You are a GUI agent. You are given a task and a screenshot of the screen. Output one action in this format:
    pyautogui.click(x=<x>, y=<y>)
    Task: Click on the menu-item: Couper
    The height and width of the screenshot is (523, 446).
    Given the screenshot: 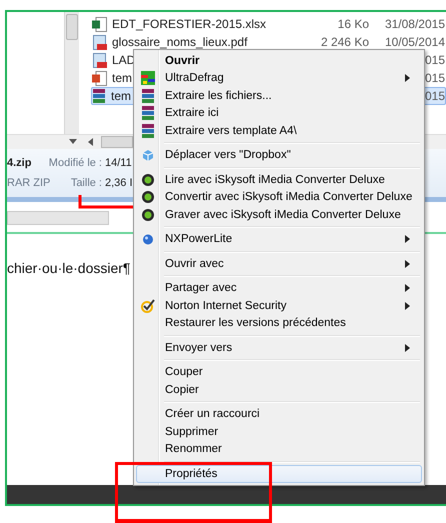 What is the action you would take?
    pyautogui.click(x=279, y=372)
    